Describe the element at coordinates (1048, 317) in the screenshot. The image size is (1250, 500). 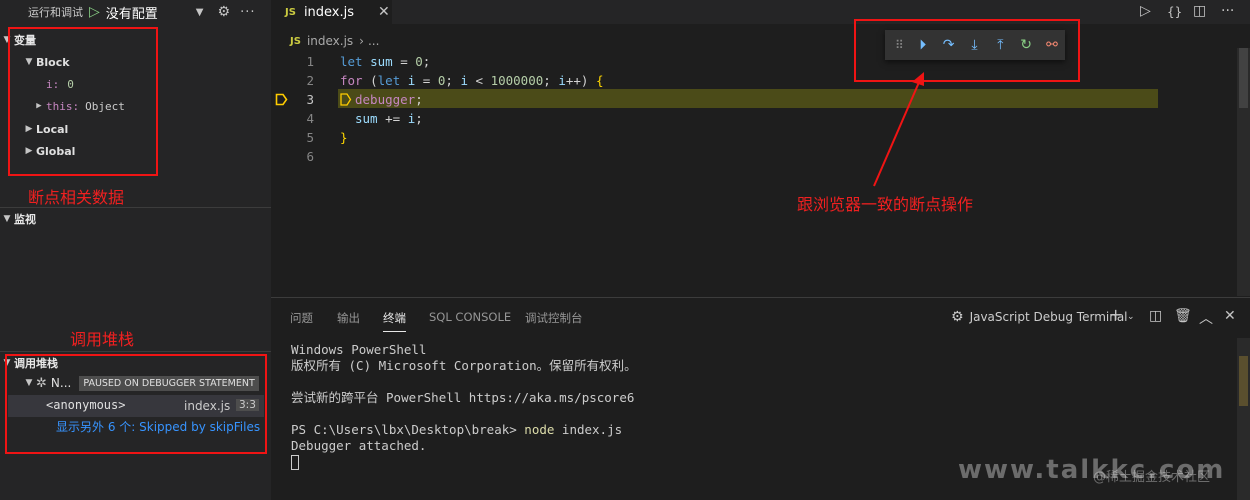
I see `terminal-name: JavaScript Debug Terminal` at that location.